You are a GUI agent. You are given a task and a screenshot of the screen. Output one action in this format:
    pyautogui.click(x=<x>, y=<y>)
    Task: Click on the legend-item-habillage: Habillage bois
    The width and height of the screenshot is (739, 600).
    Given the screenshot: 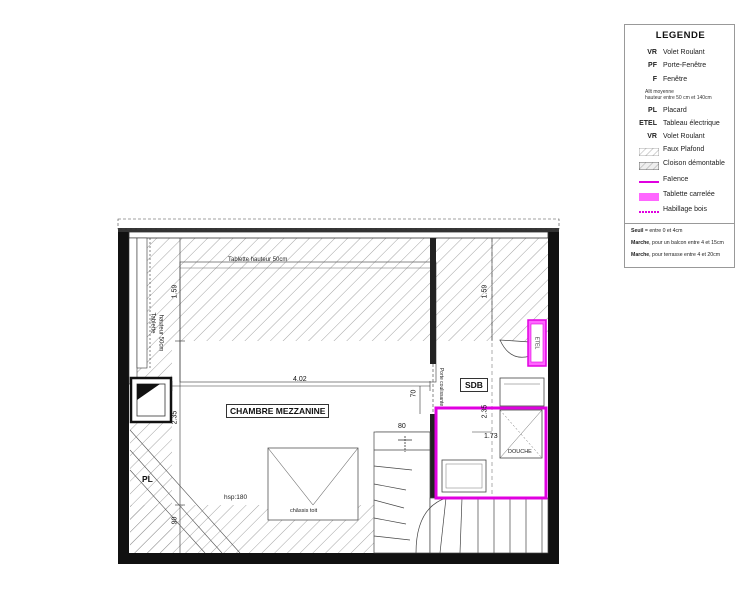 What is the action you would take?
    pyautogui.click(x=680, y=212)
    